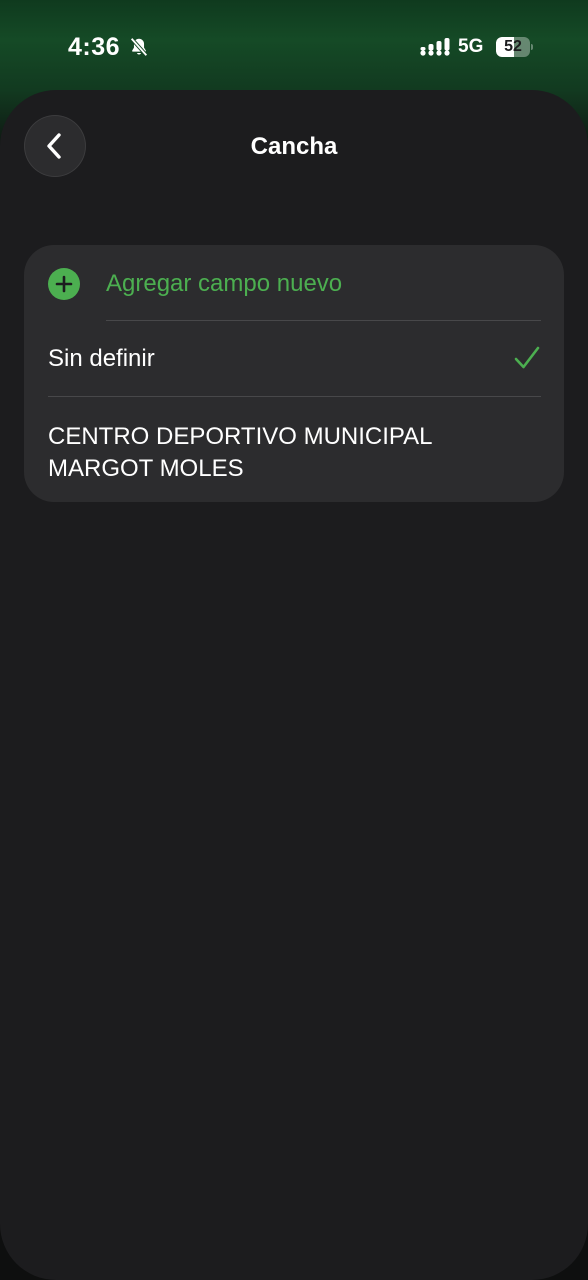 The height and width of the screenshot is (1280, 588). Describe the element at coordinates (471, 46) in the screenshot. I see `network-label: 5G` at that location.